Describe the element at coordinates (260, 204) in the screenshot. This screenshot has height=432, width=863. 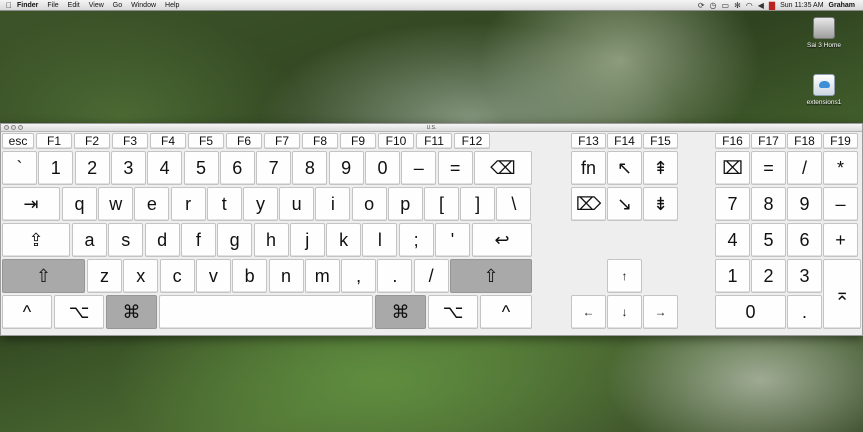
I see `key-y: y` at that location.